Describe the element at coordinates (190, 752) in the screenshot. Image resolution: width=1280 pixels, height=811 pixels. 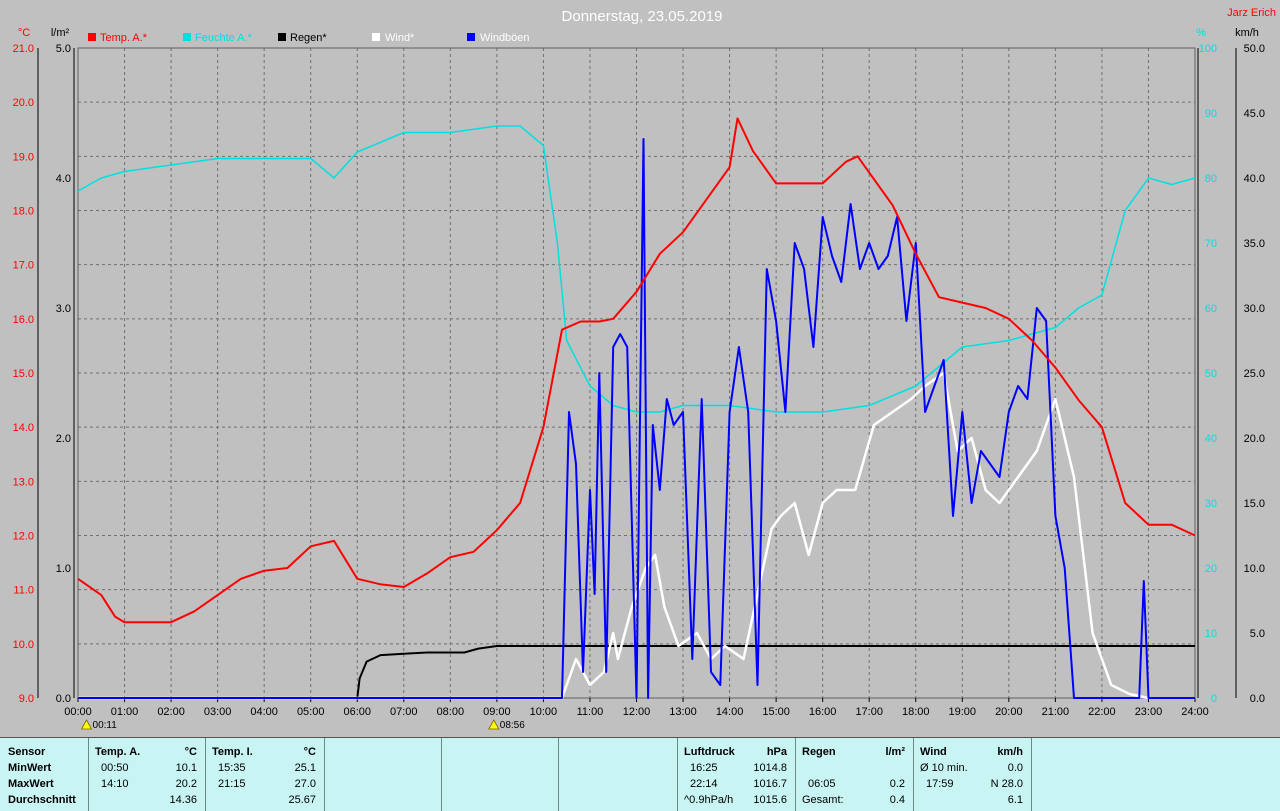
I see `stats-temp-a-unit: °C` at that location.